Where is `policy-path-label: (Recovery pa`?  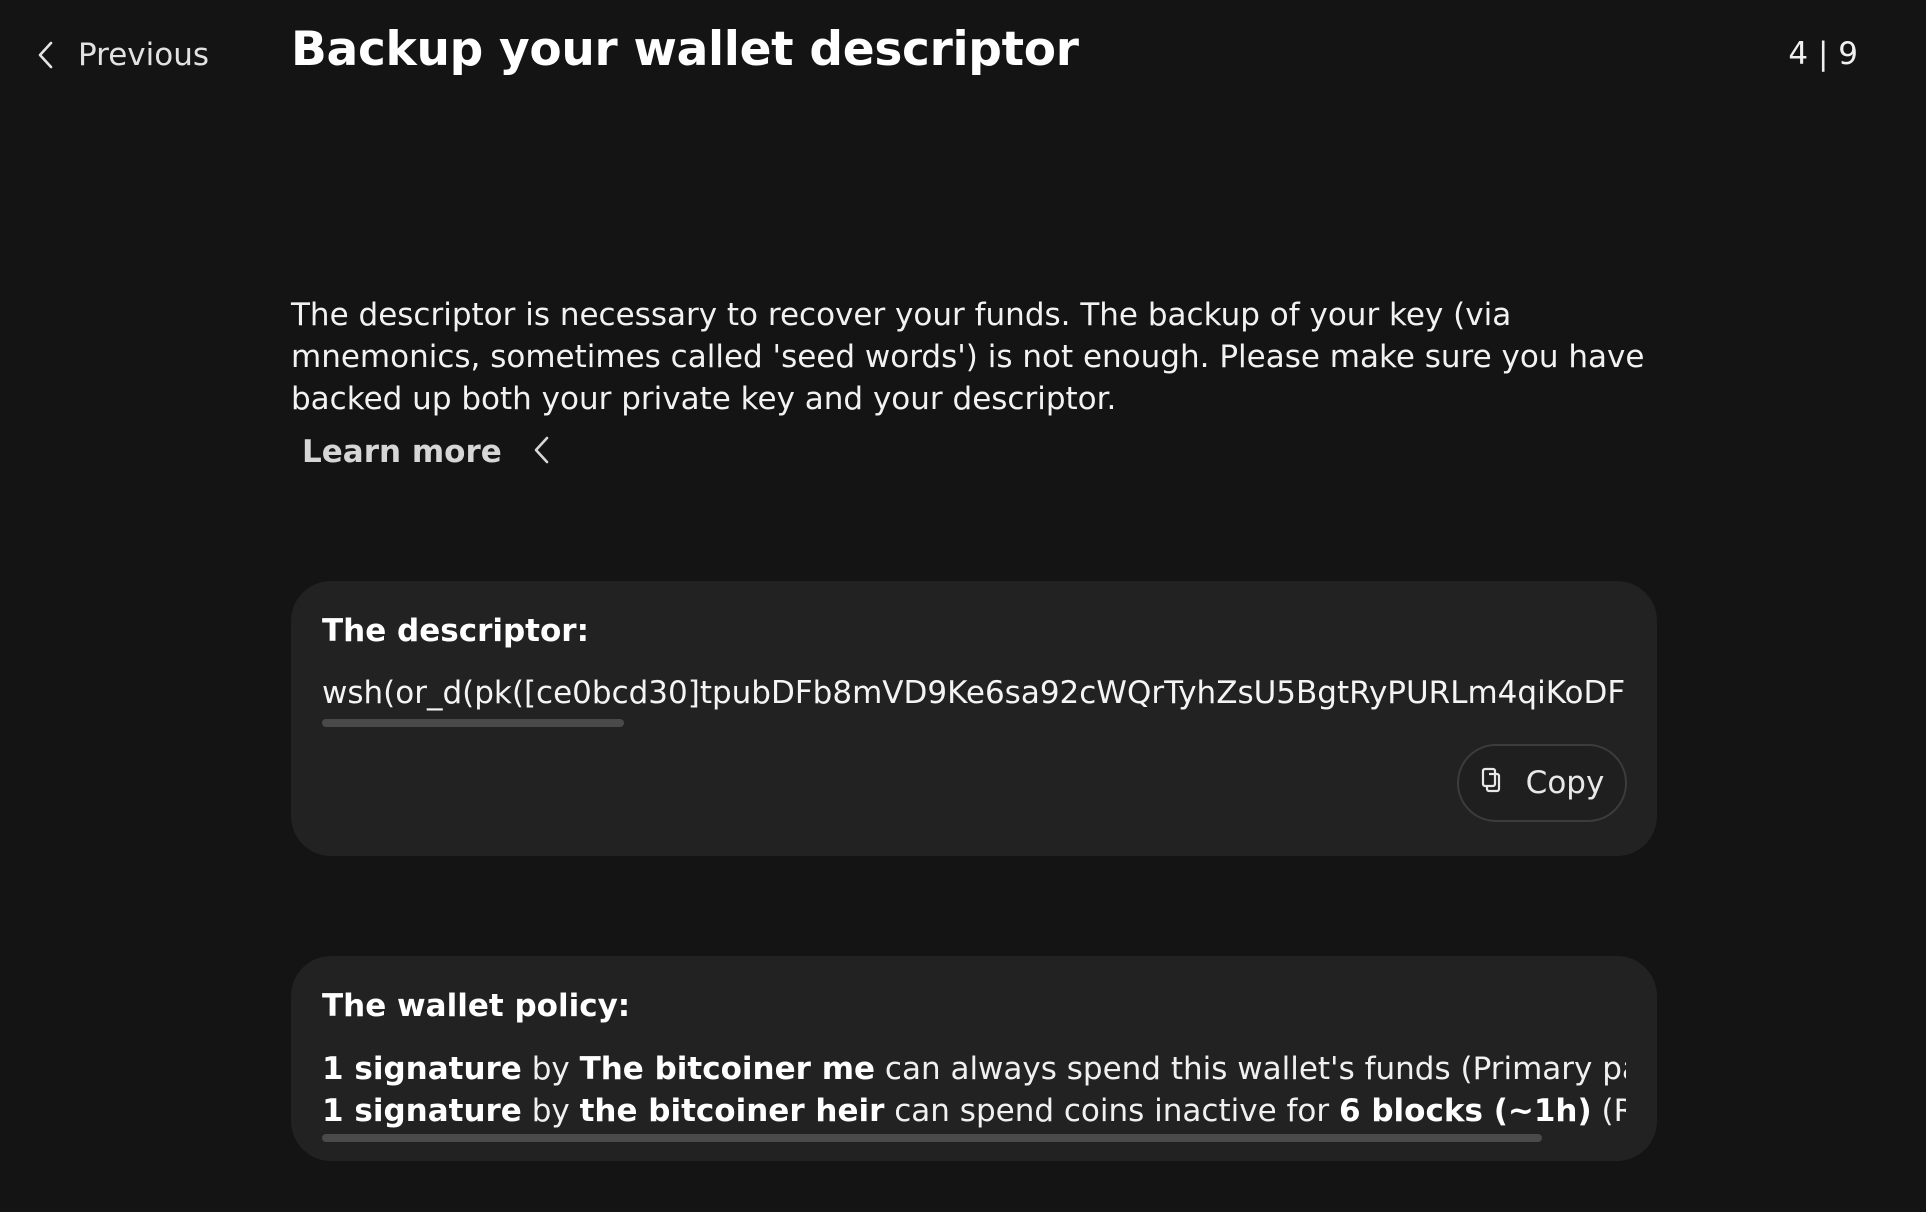 policy-path-label: (Recovery pa is located at coordinates (1613, 1111).